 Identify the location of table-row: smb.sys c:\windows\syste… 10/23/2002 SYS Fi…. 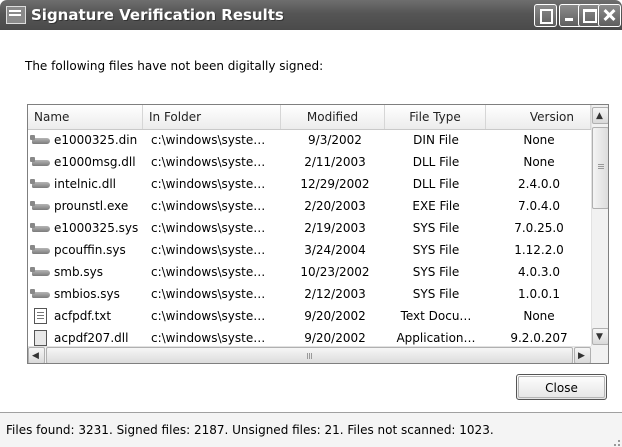
(309, 272).